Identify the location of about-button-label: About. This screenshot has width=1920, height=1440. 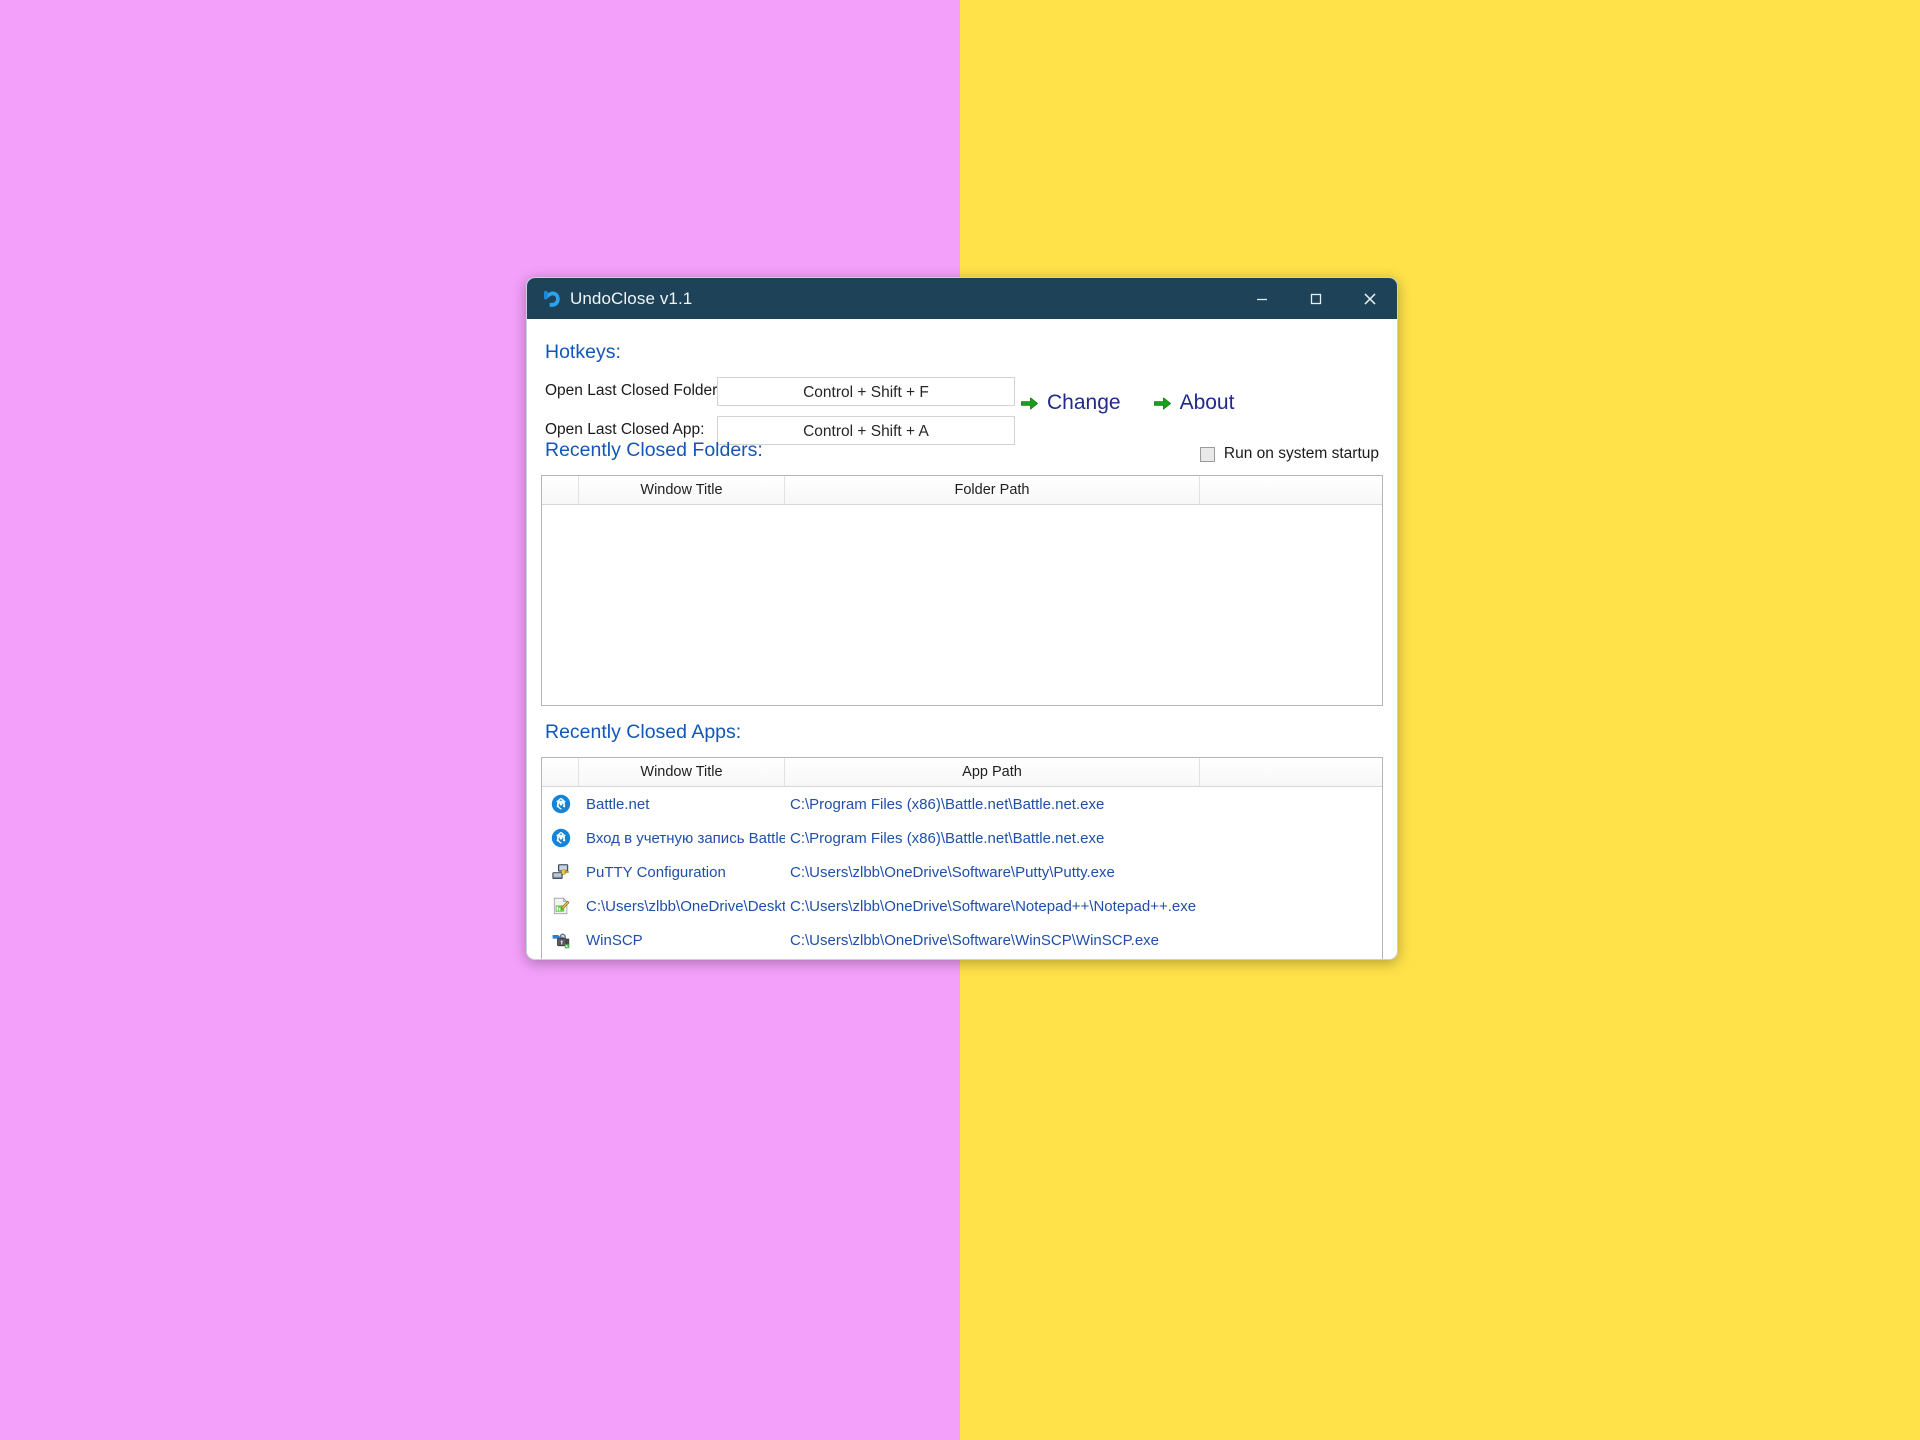
(1207, 402).